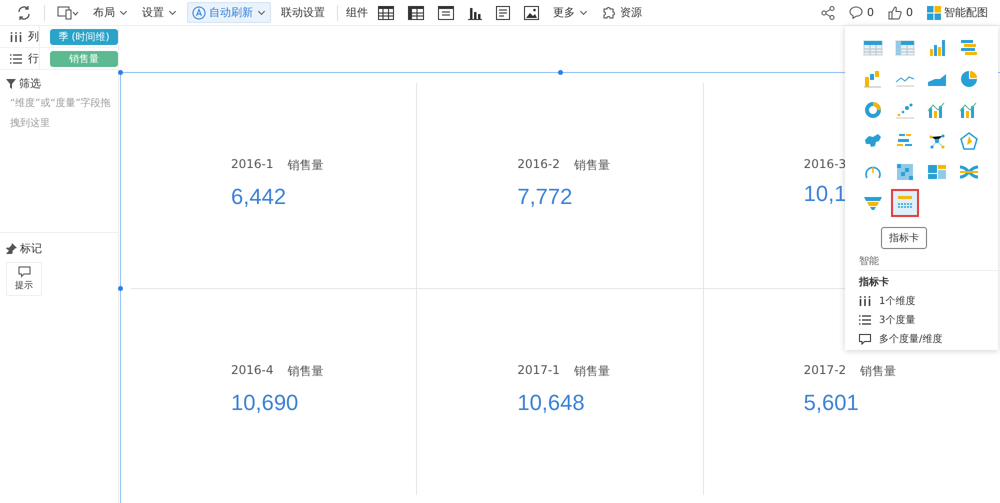 The height and width of the screenshot is (503, 1000). I want to click on kpi-value: 5,601, so click(831, 403).